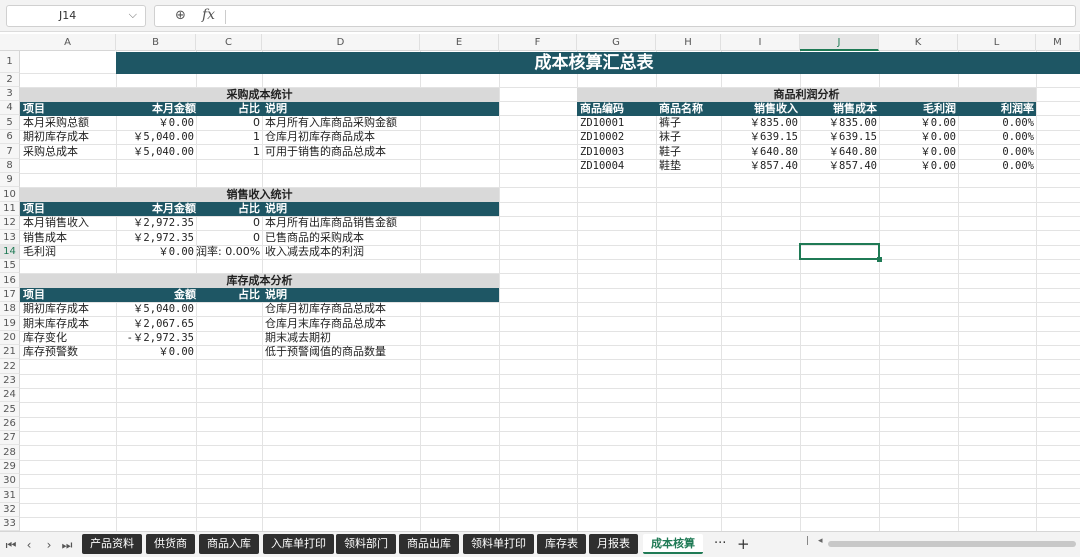 The height and width of the screenshot is (557, 1080). I want to click on column-header-i: I, so click(760, 42).